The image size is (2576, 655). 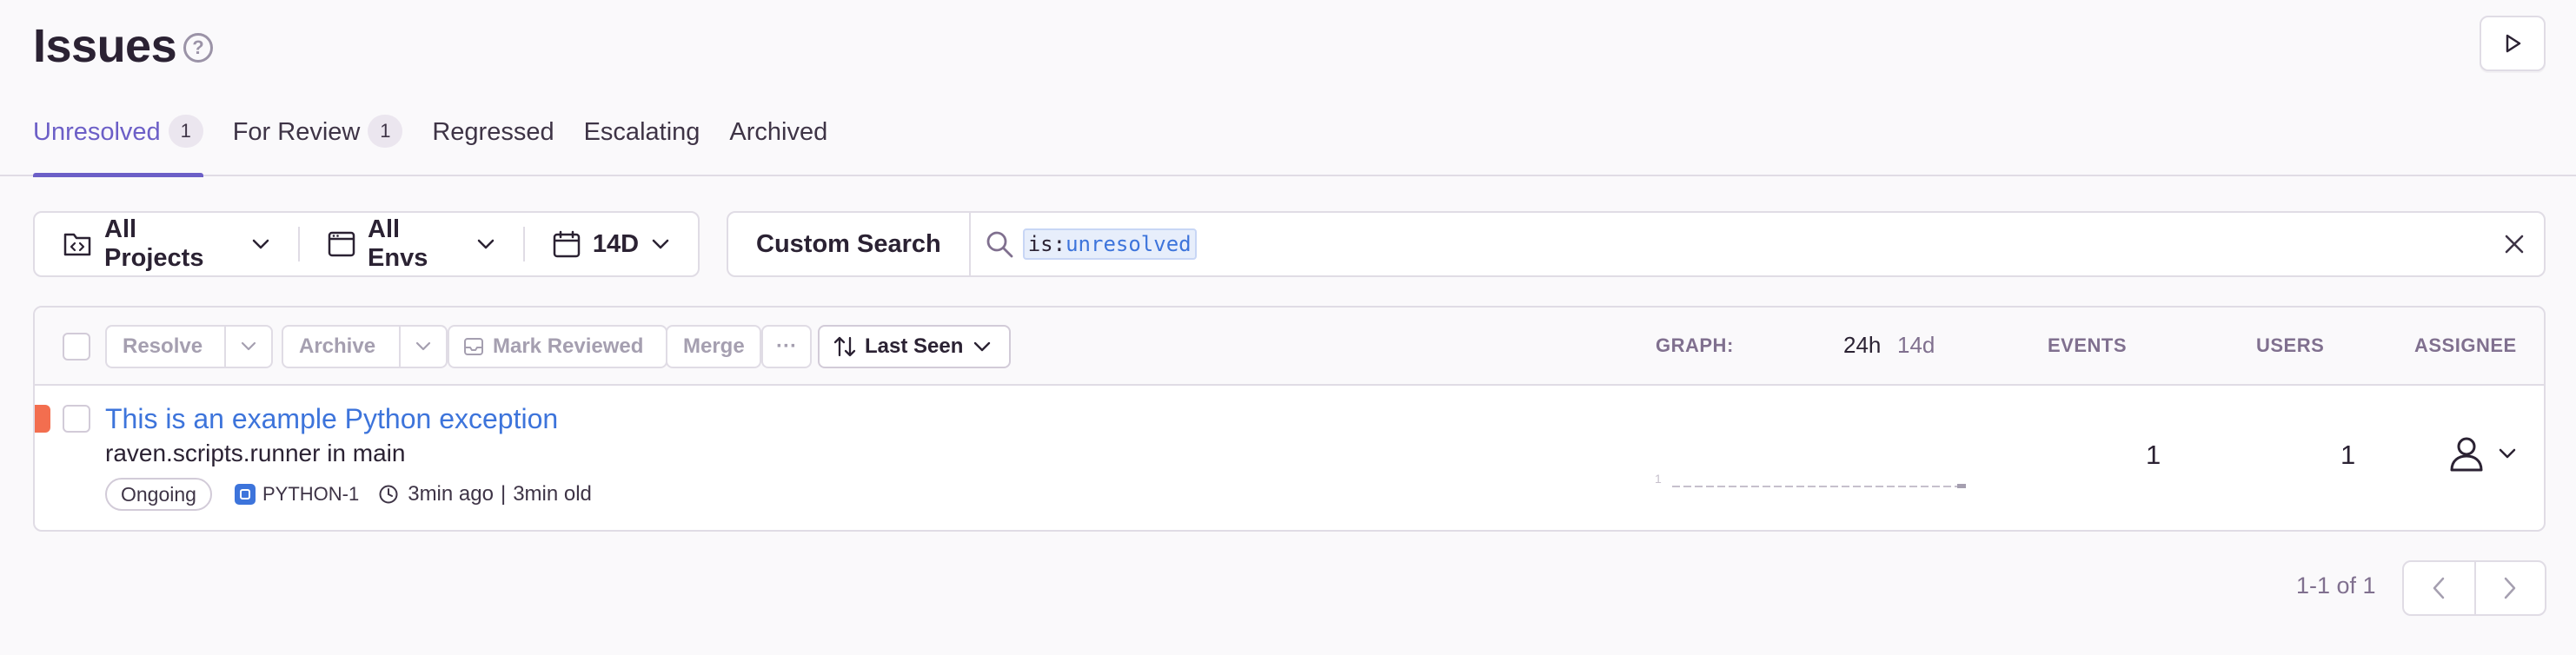 I want to click on inbox-icon, so click(x=473, y=346).